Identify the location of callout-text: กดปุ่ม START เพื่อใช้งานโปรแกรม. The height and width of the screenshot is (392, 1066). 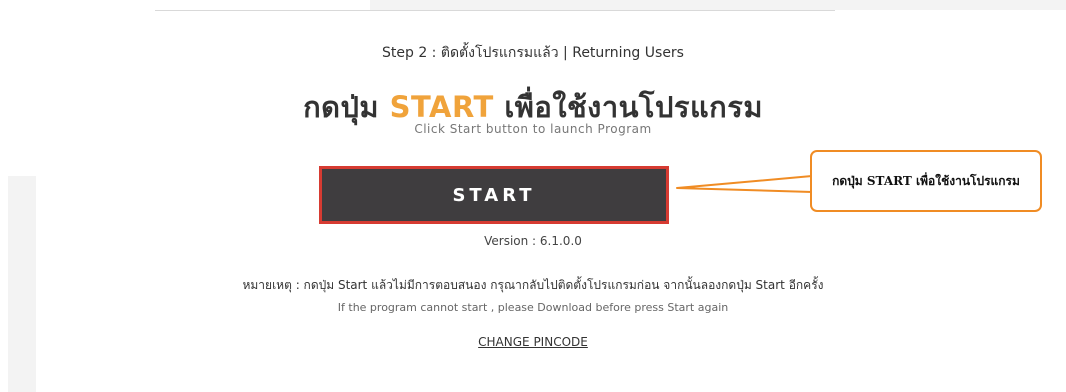
(926, 180).